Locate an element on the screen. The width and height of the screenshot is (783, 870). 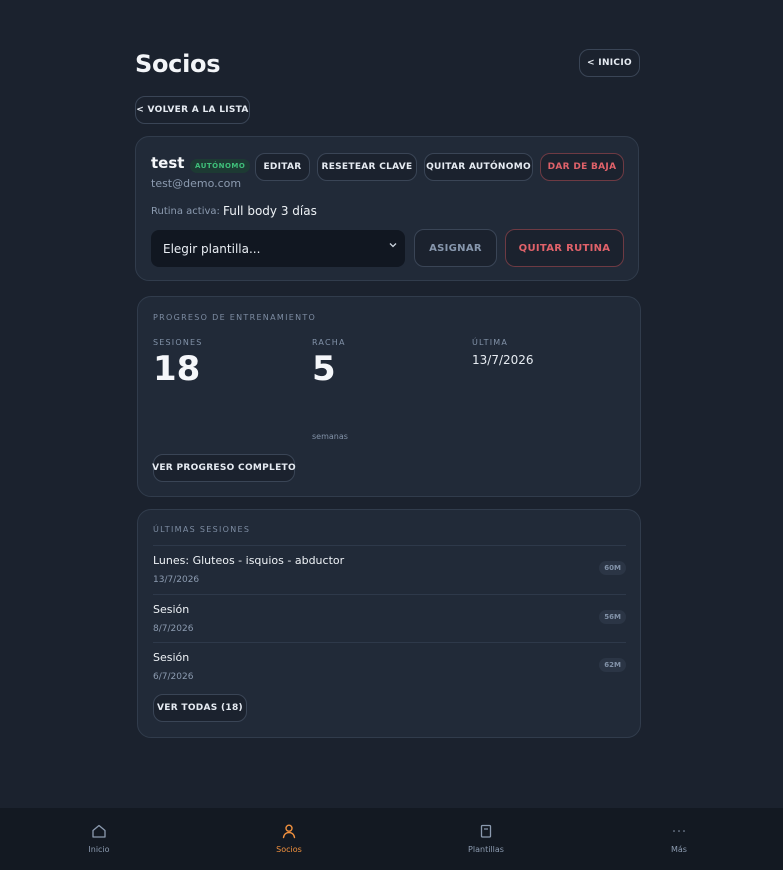
nav-label: Más is located at coordinates (679, 849).